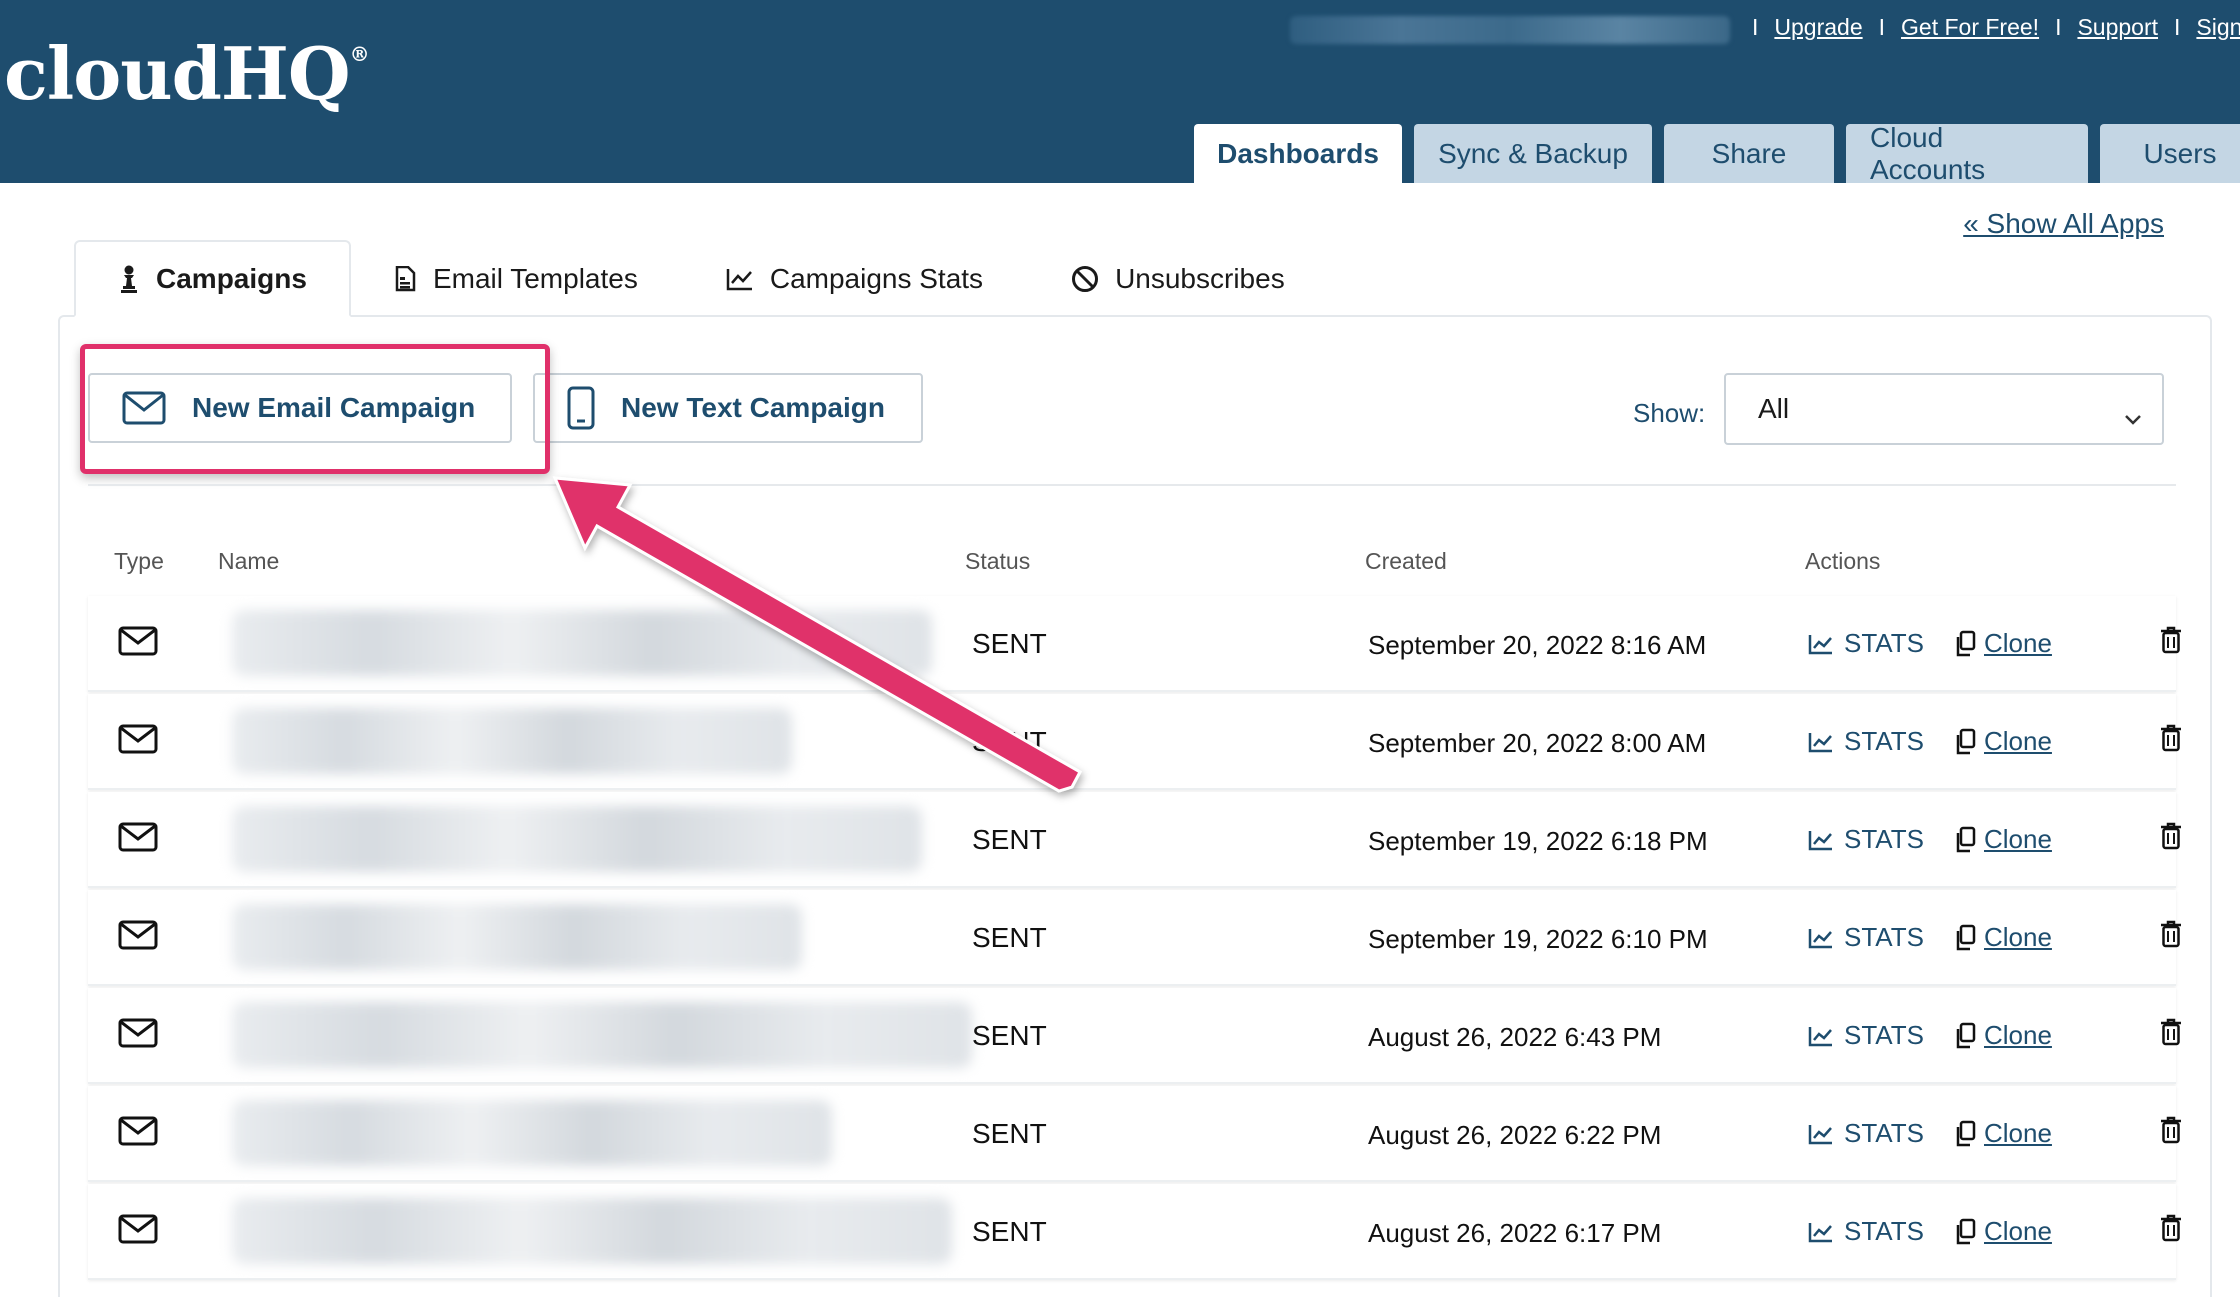 The width and height of the screenshot is (2240, 1297). I want to click on divider, so click(1132, 485).